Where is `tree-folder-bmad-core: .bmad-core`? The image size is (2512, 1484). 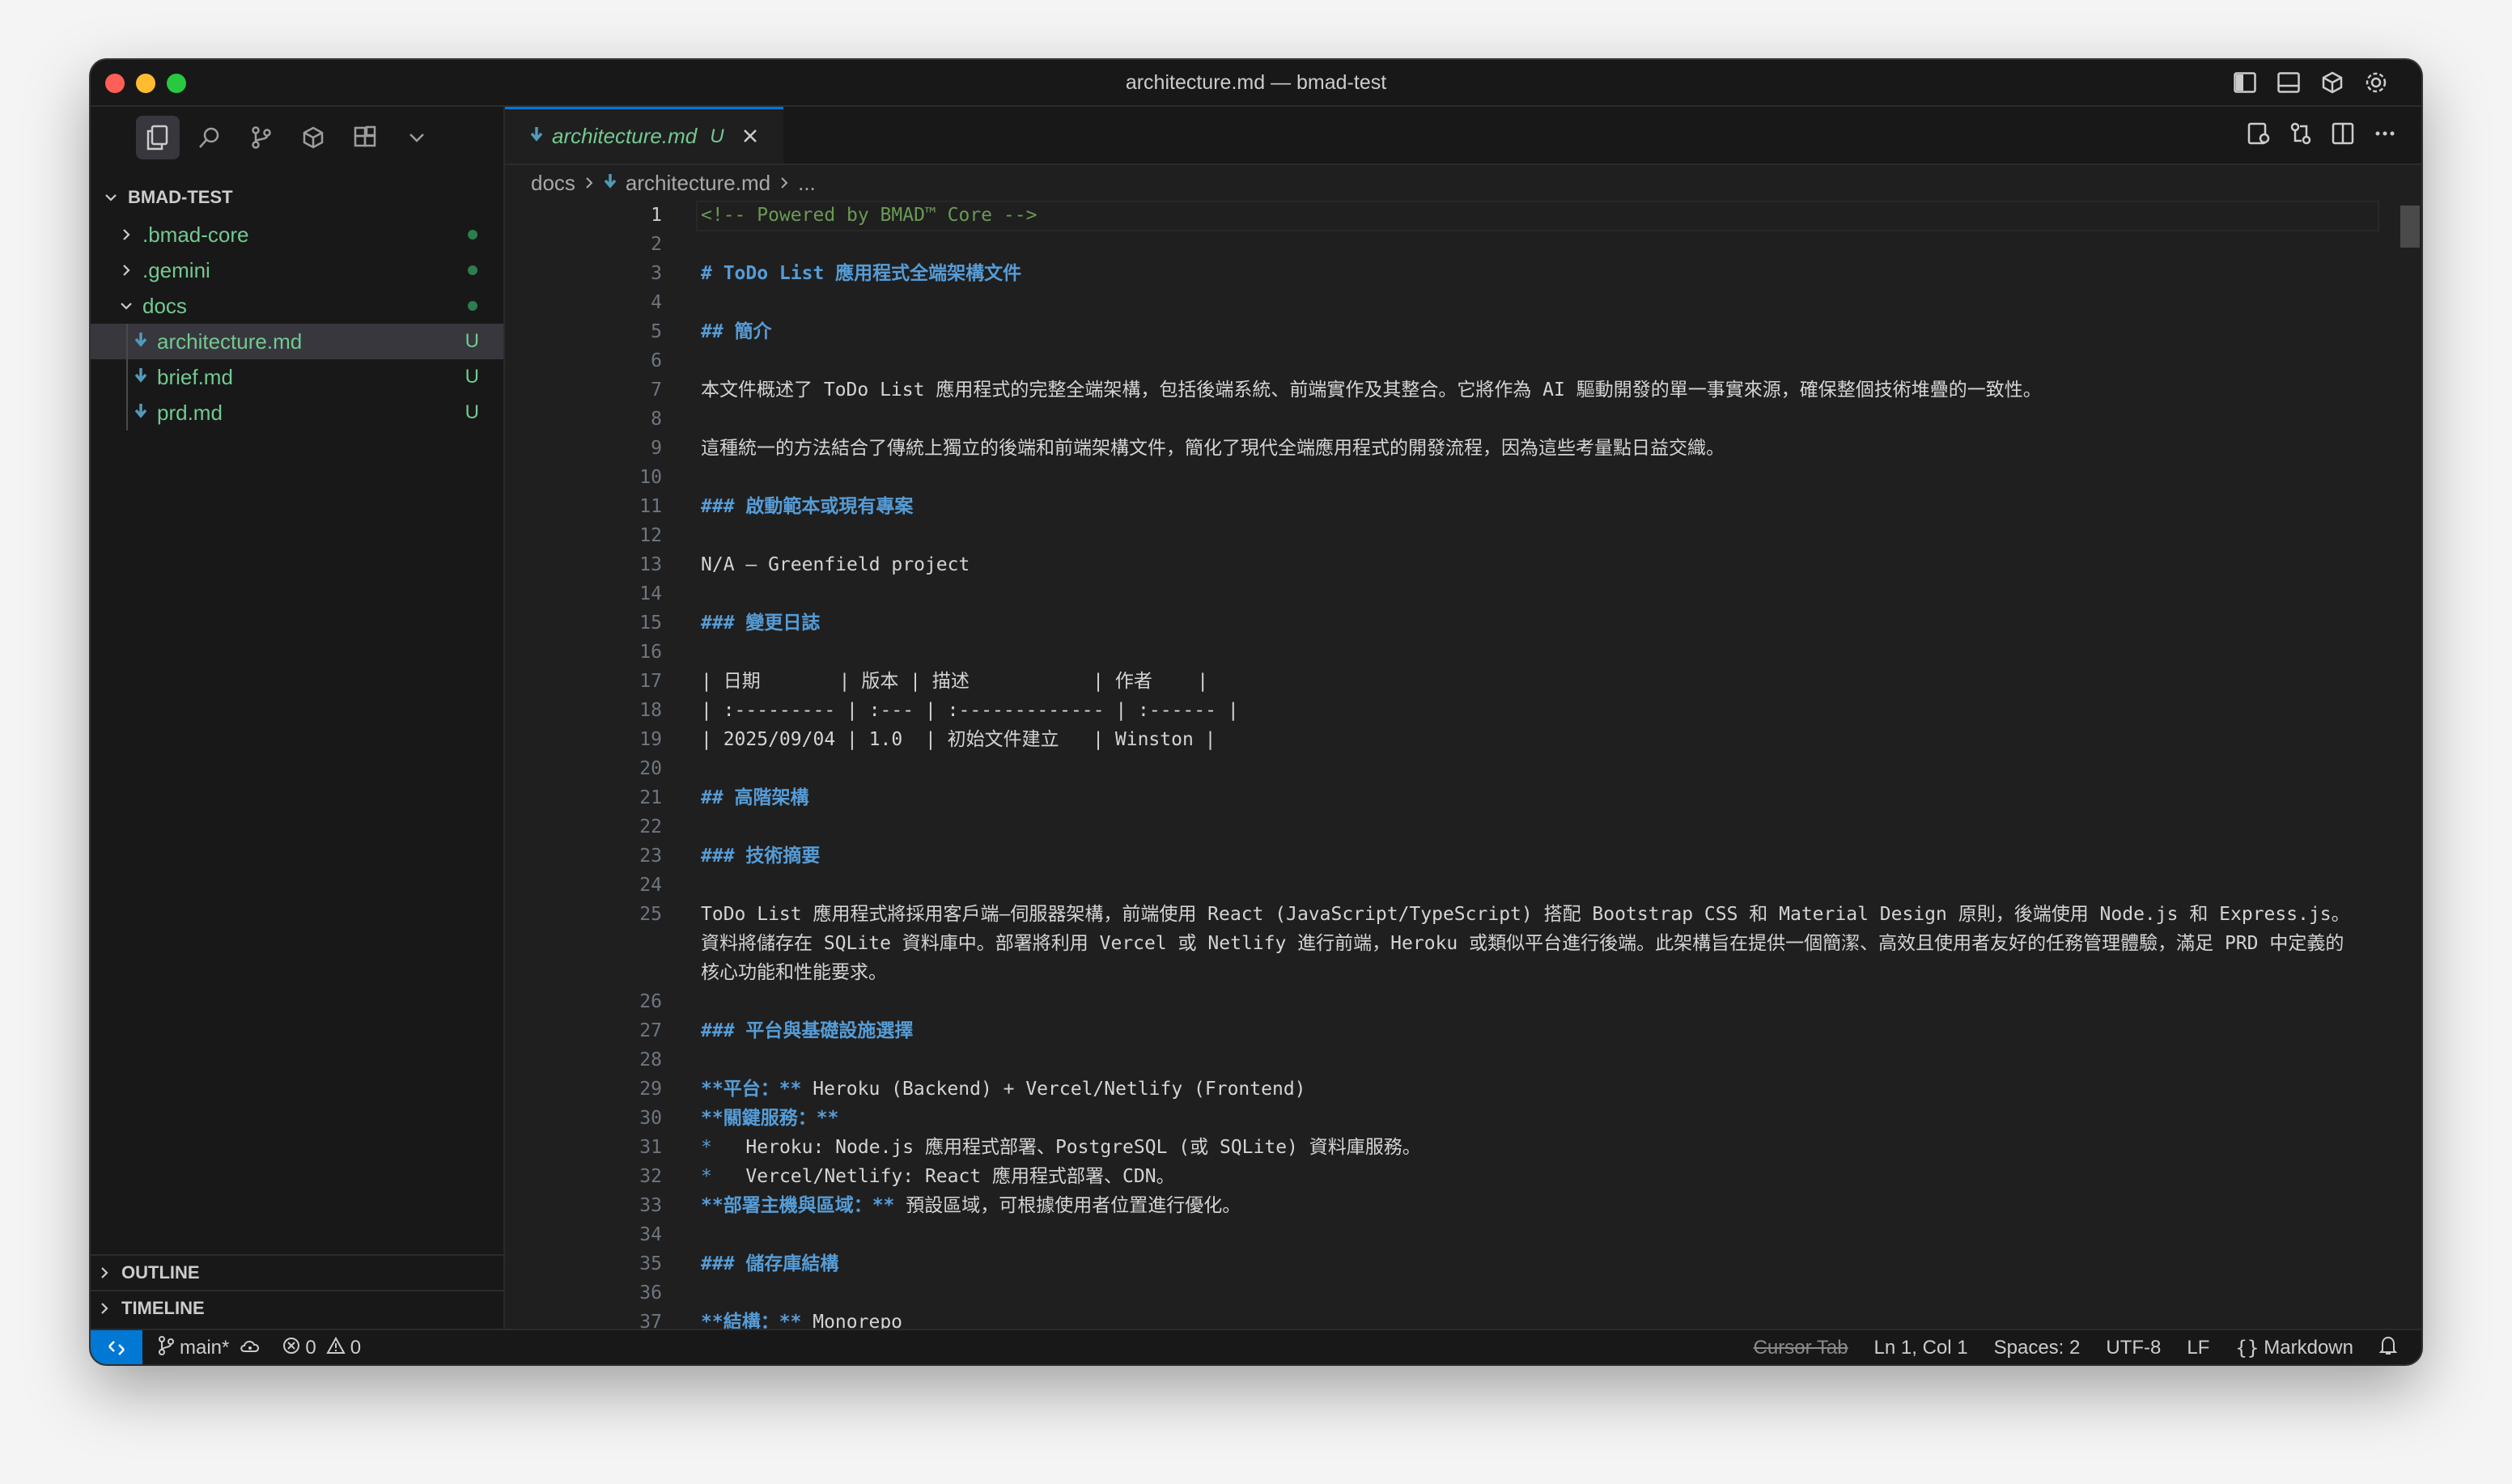
tree-folder-bmad-core: .bmad-core is located at coordinates (297, 235).